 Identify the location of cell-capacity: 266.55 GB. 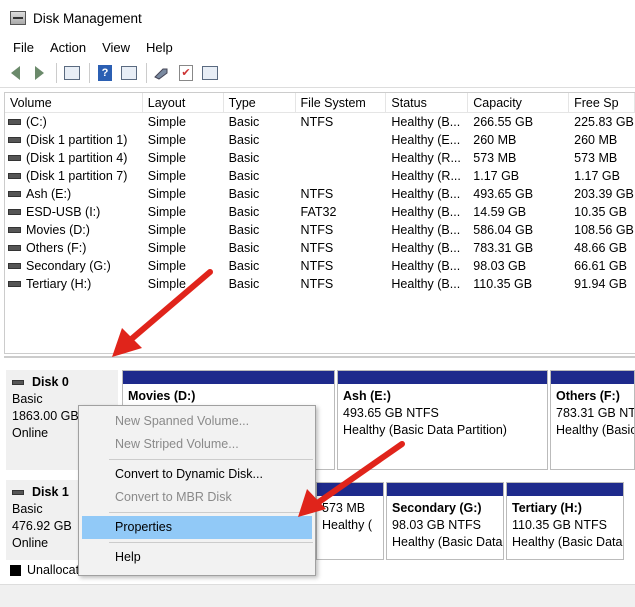
(503, 122).